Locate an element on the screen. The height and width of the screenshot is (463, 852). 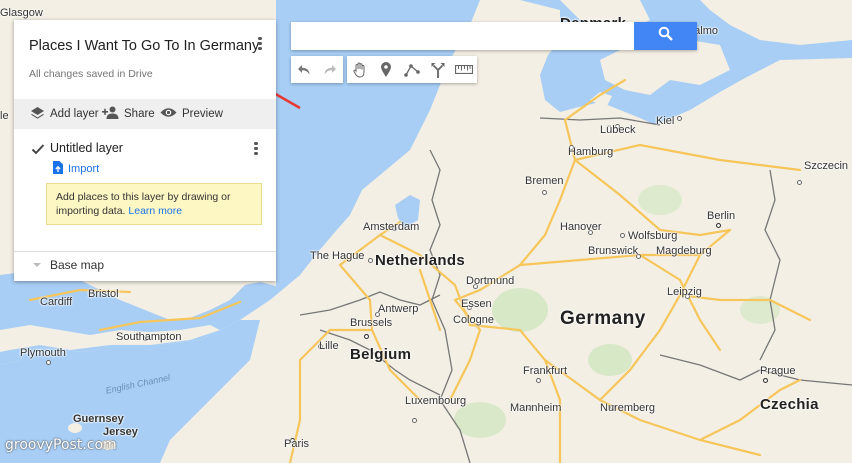
search-box is located at coordinates (494, 36).